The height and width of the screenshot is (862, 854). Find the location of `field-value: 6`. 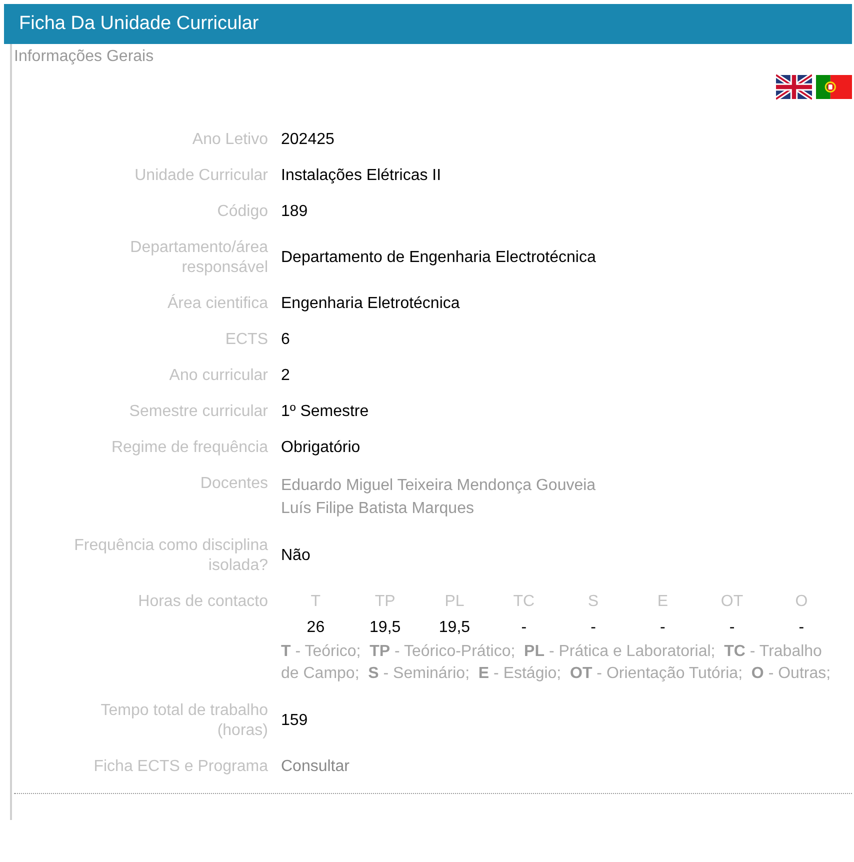

field-value: 6 is located at coordinates (285, 340).